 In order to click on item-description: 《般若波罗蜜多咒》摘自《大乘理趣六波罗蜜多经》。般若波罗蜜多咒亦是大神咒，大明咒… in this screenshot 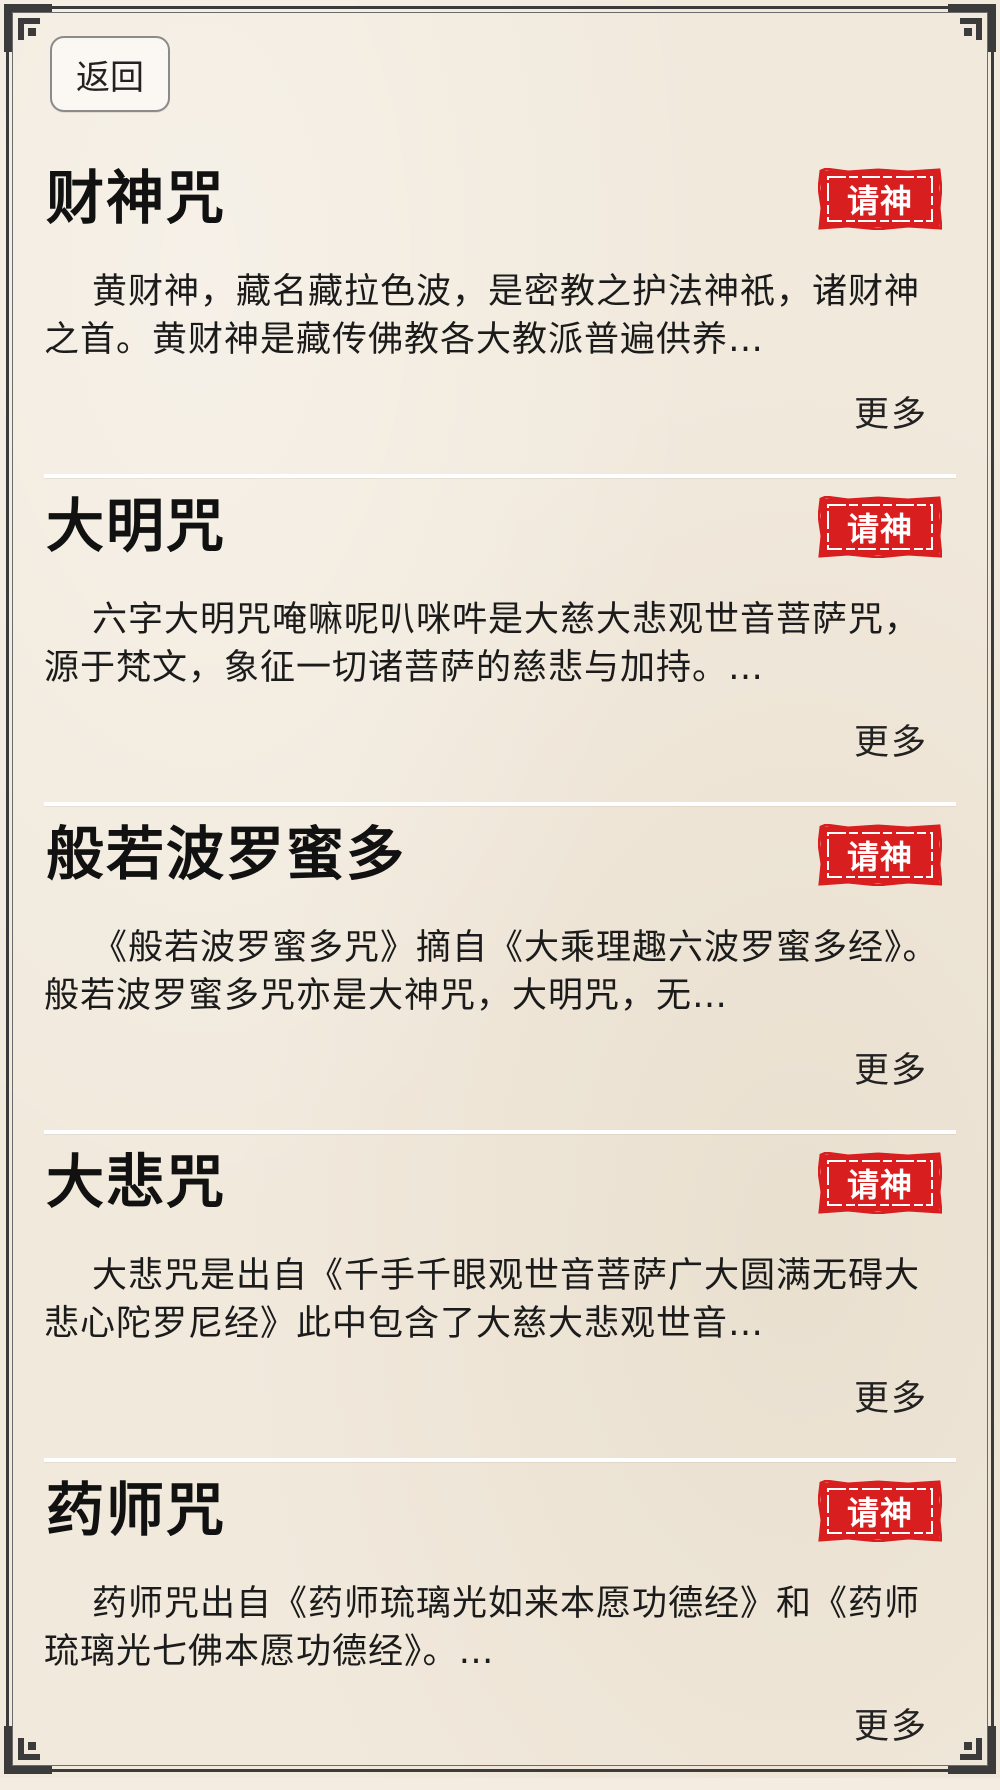, I will do `click(491, 972)`.